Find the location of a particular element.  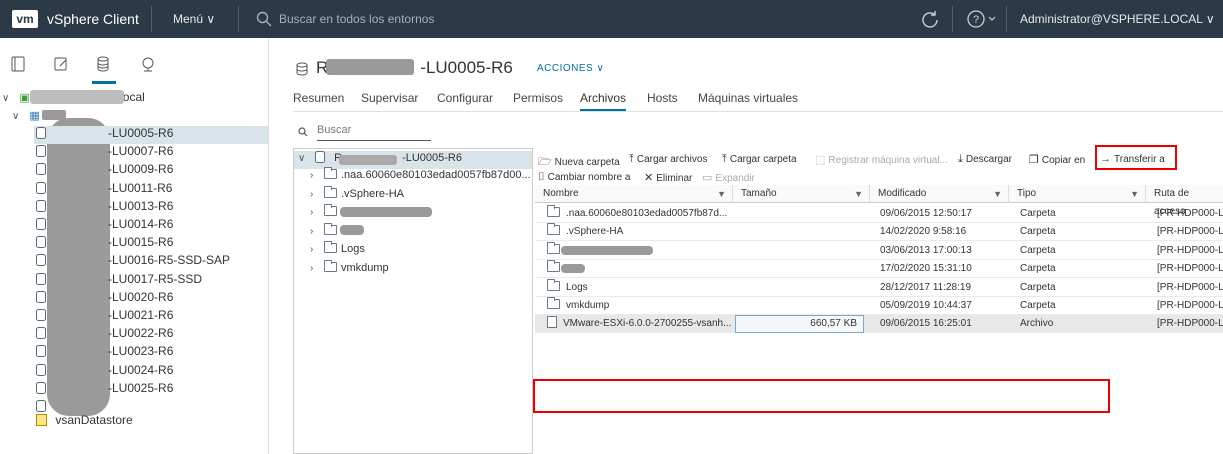

folder-icon is located at coordinates (330, 173).